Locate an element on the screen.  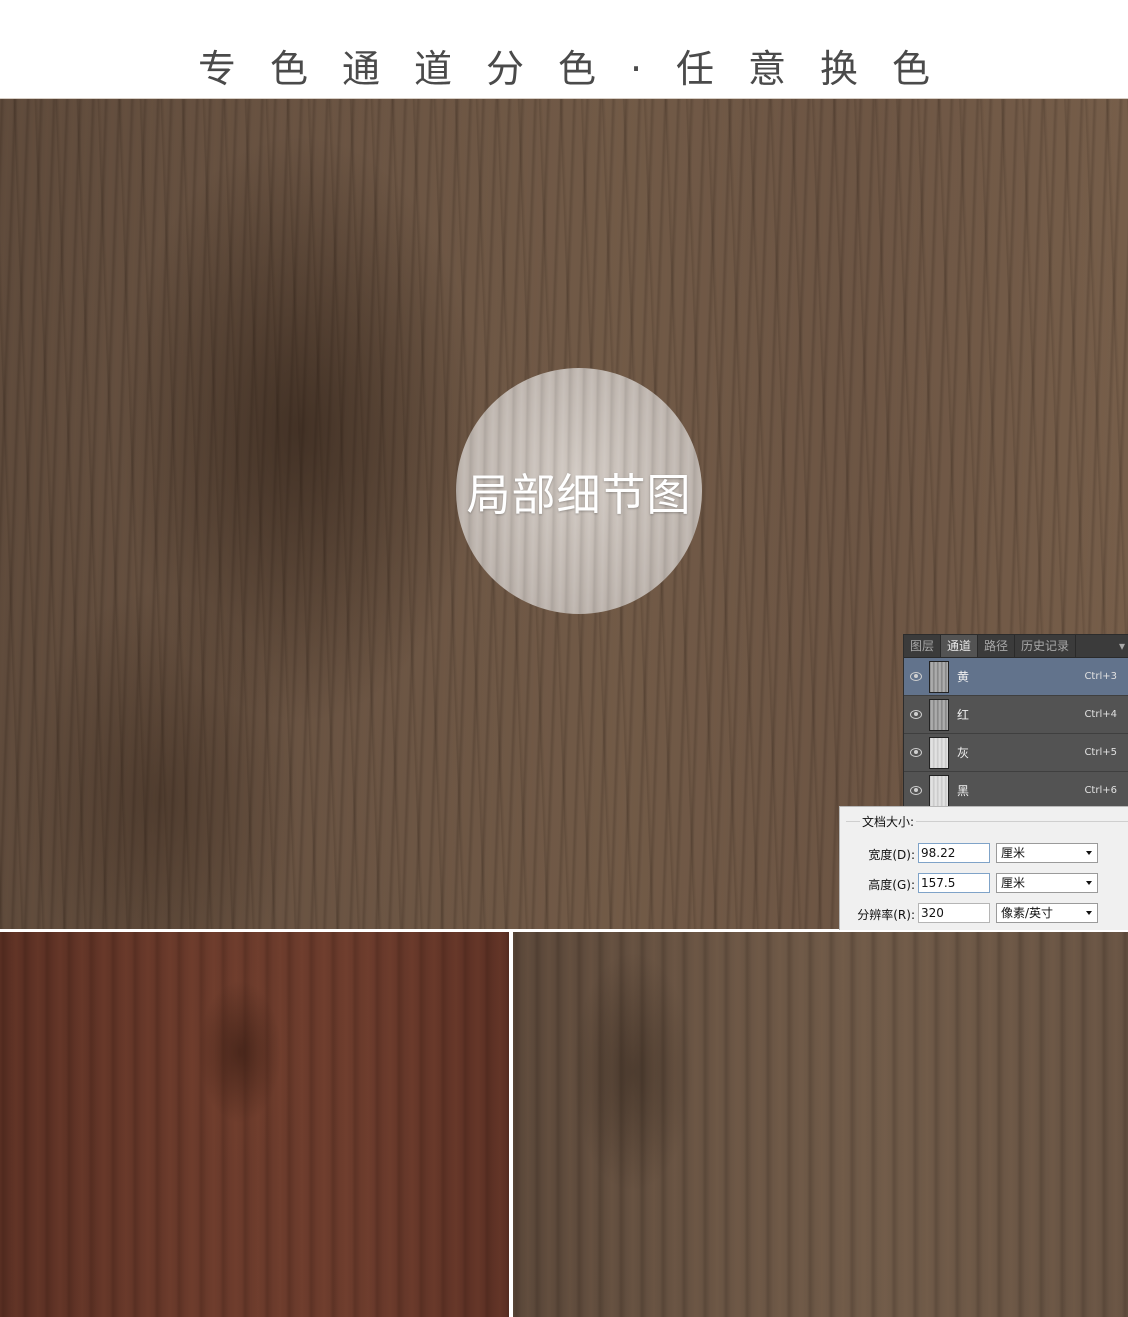
resolution-unit-select: 像素/英寸 is located at coordinates (1047, 913).